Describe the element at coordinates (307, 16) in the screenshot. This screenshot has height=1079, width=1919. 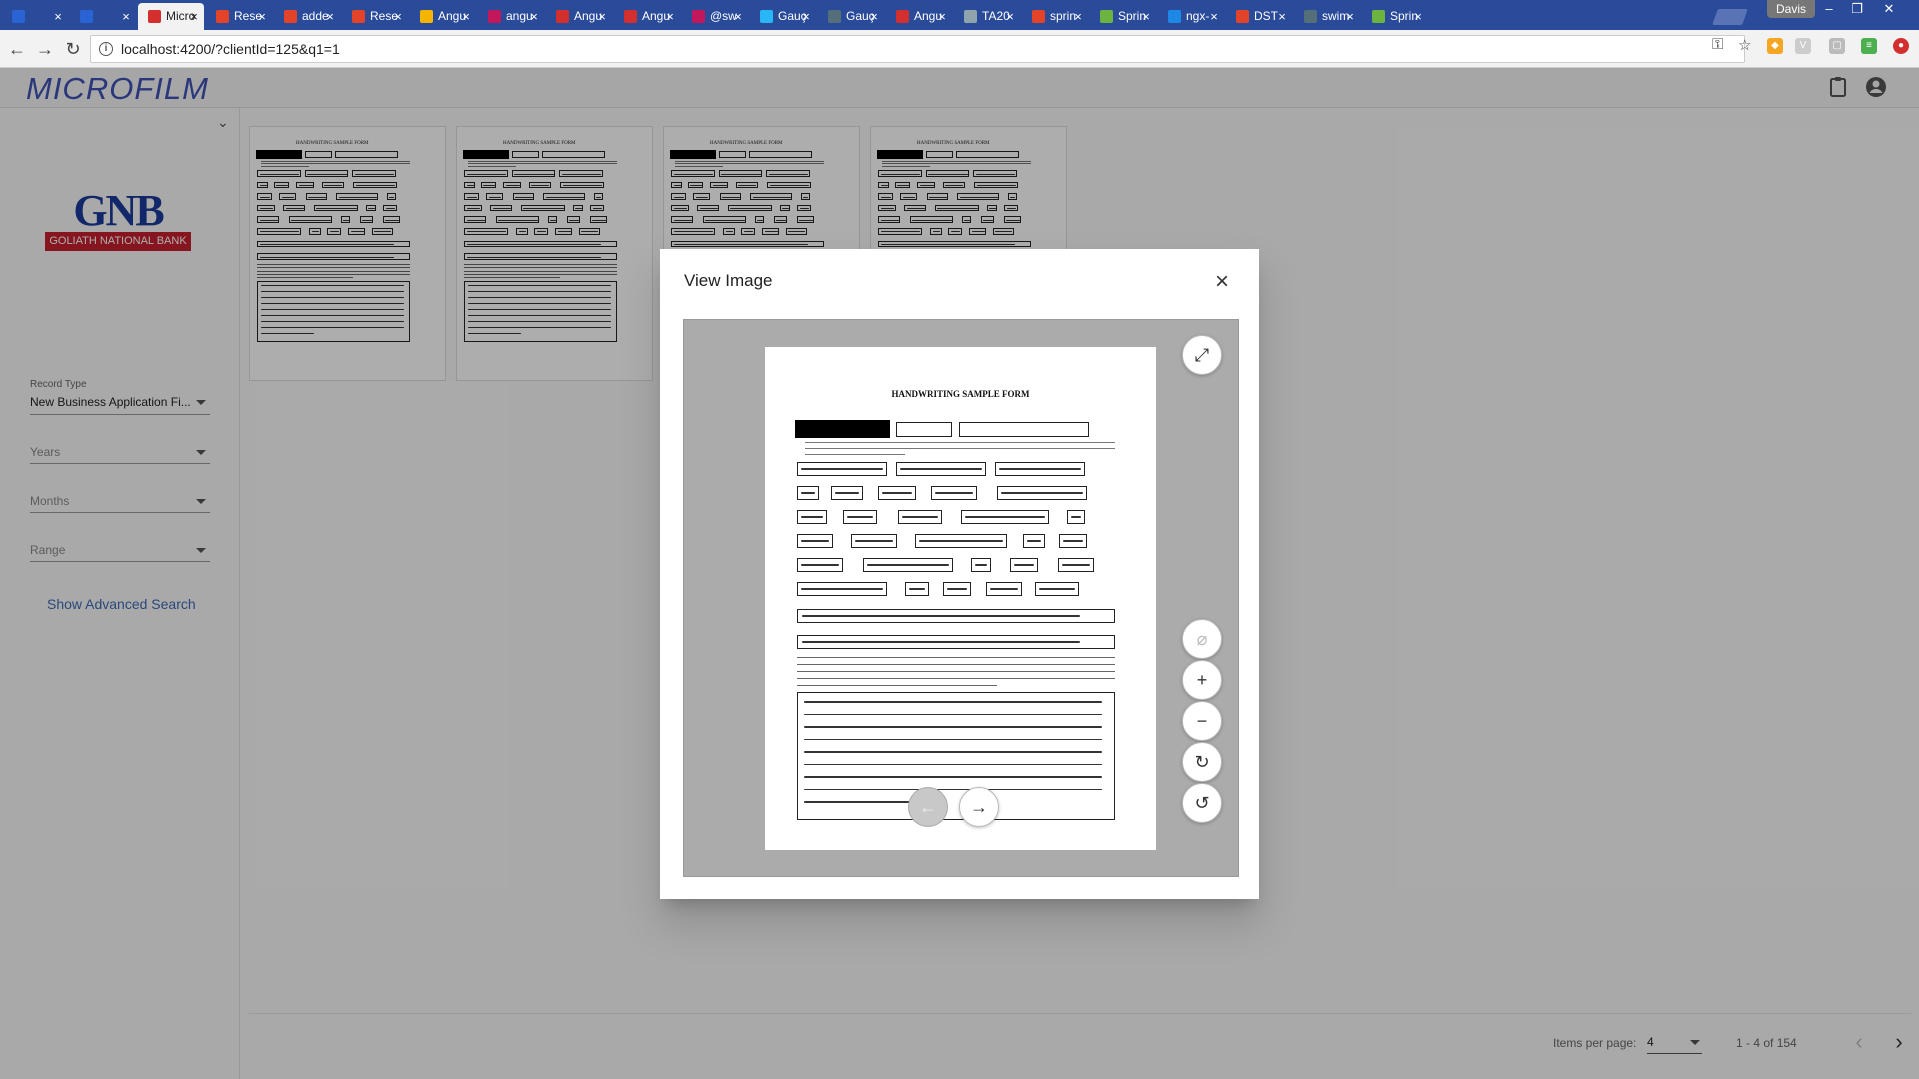
I see `browser-tab: adde ×` at that location.